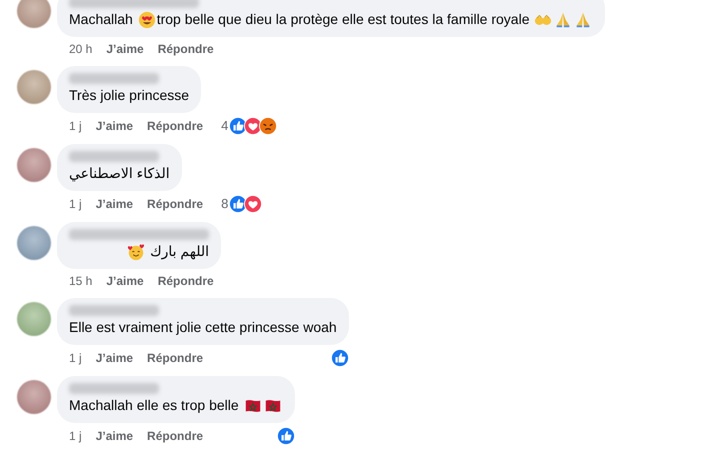  What do you see at coordinates (253, 204) in the screenshot?
I see `love-reaction-icon` at bounding box center [253, 204].